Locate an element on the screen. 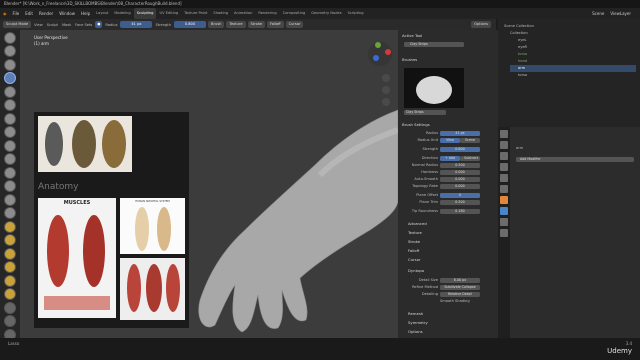 Image resolution: width=640 pixels, height=360 pixels. smooth-shading-checkbox: Smooth Shading is located at coordinates (455, 301).